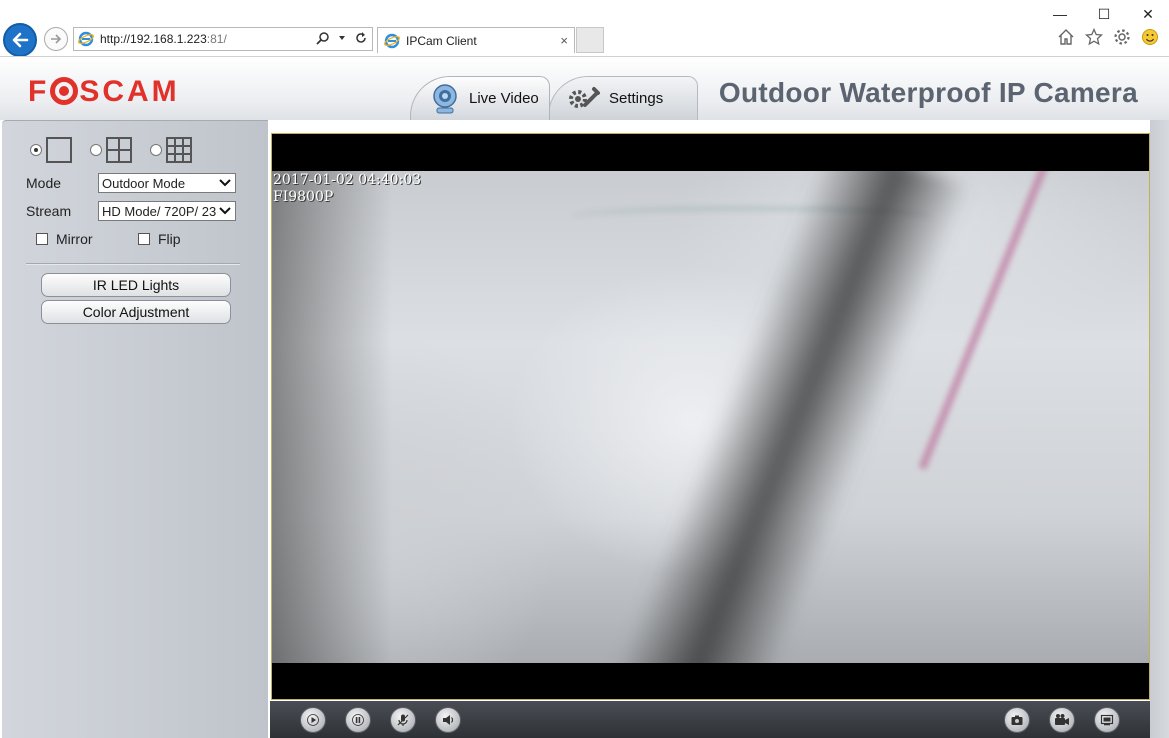  What do you see at coordinates (163, 39) in the screenshot?
I see `url-text: http://192.168.1.223:81/` at bounding box center [163, 39].